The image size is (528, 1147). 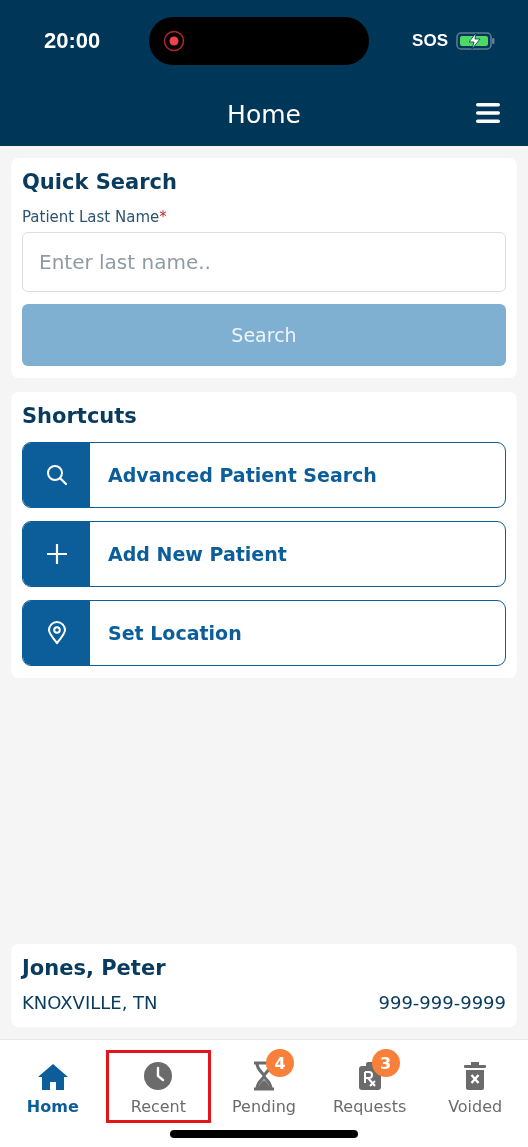 I want to click on last-name-field: Enter last name.., so click(x=264, y=262).